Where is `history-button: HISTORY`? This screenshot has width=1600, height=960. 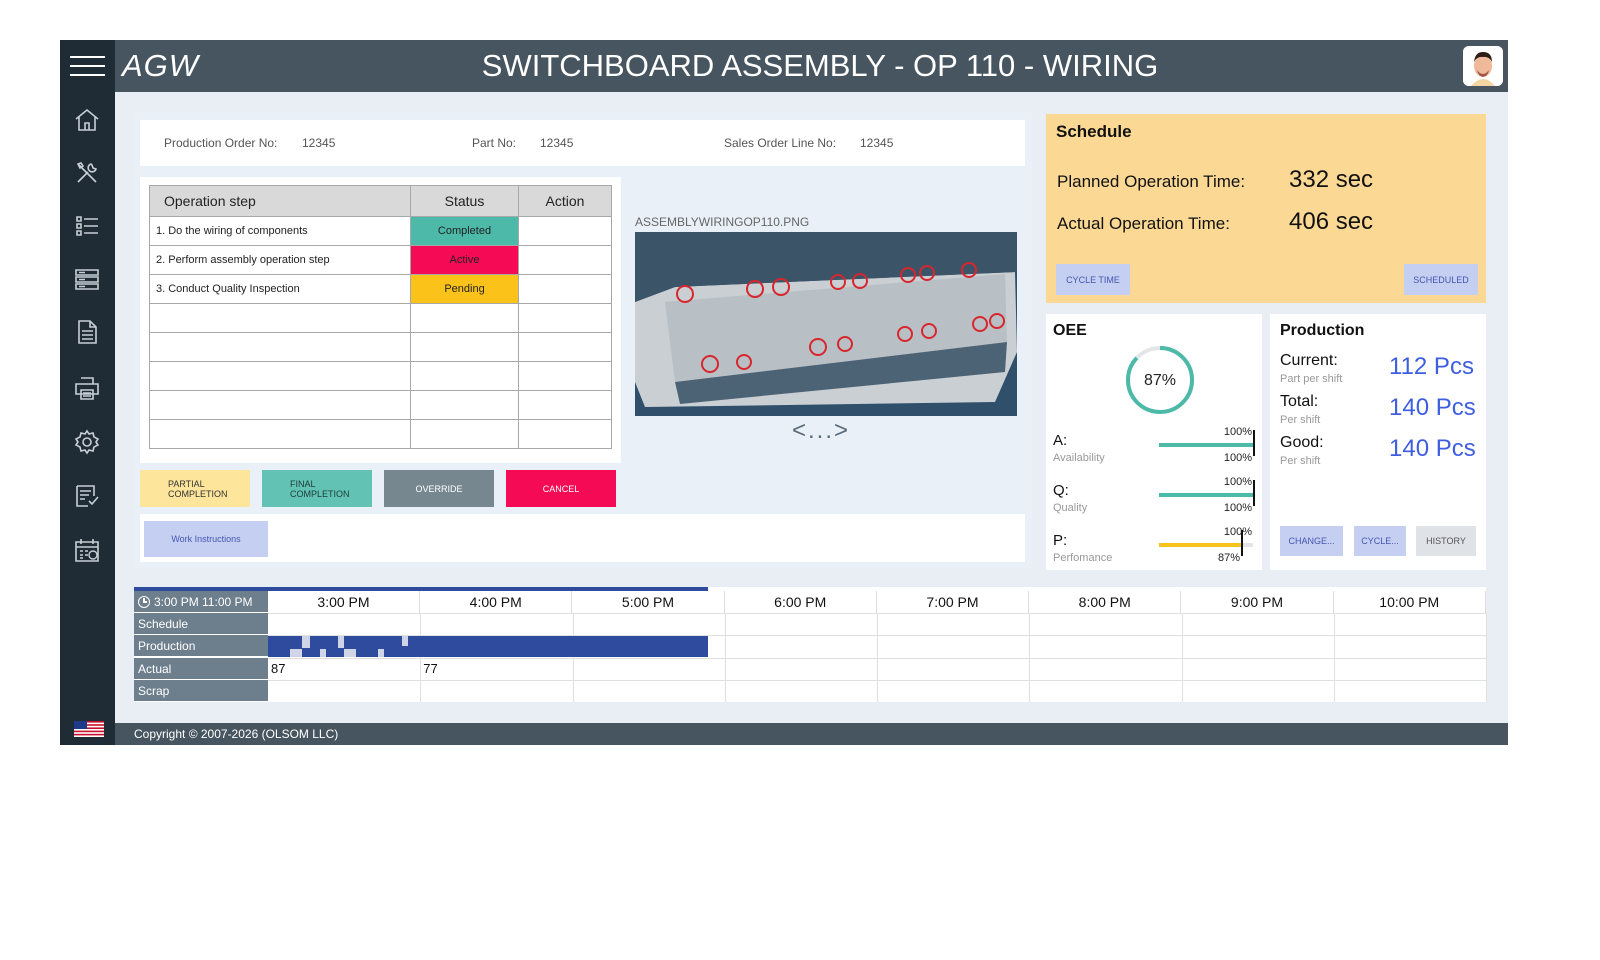
history-button: HISTORY is located at coordinates (1446, 541).